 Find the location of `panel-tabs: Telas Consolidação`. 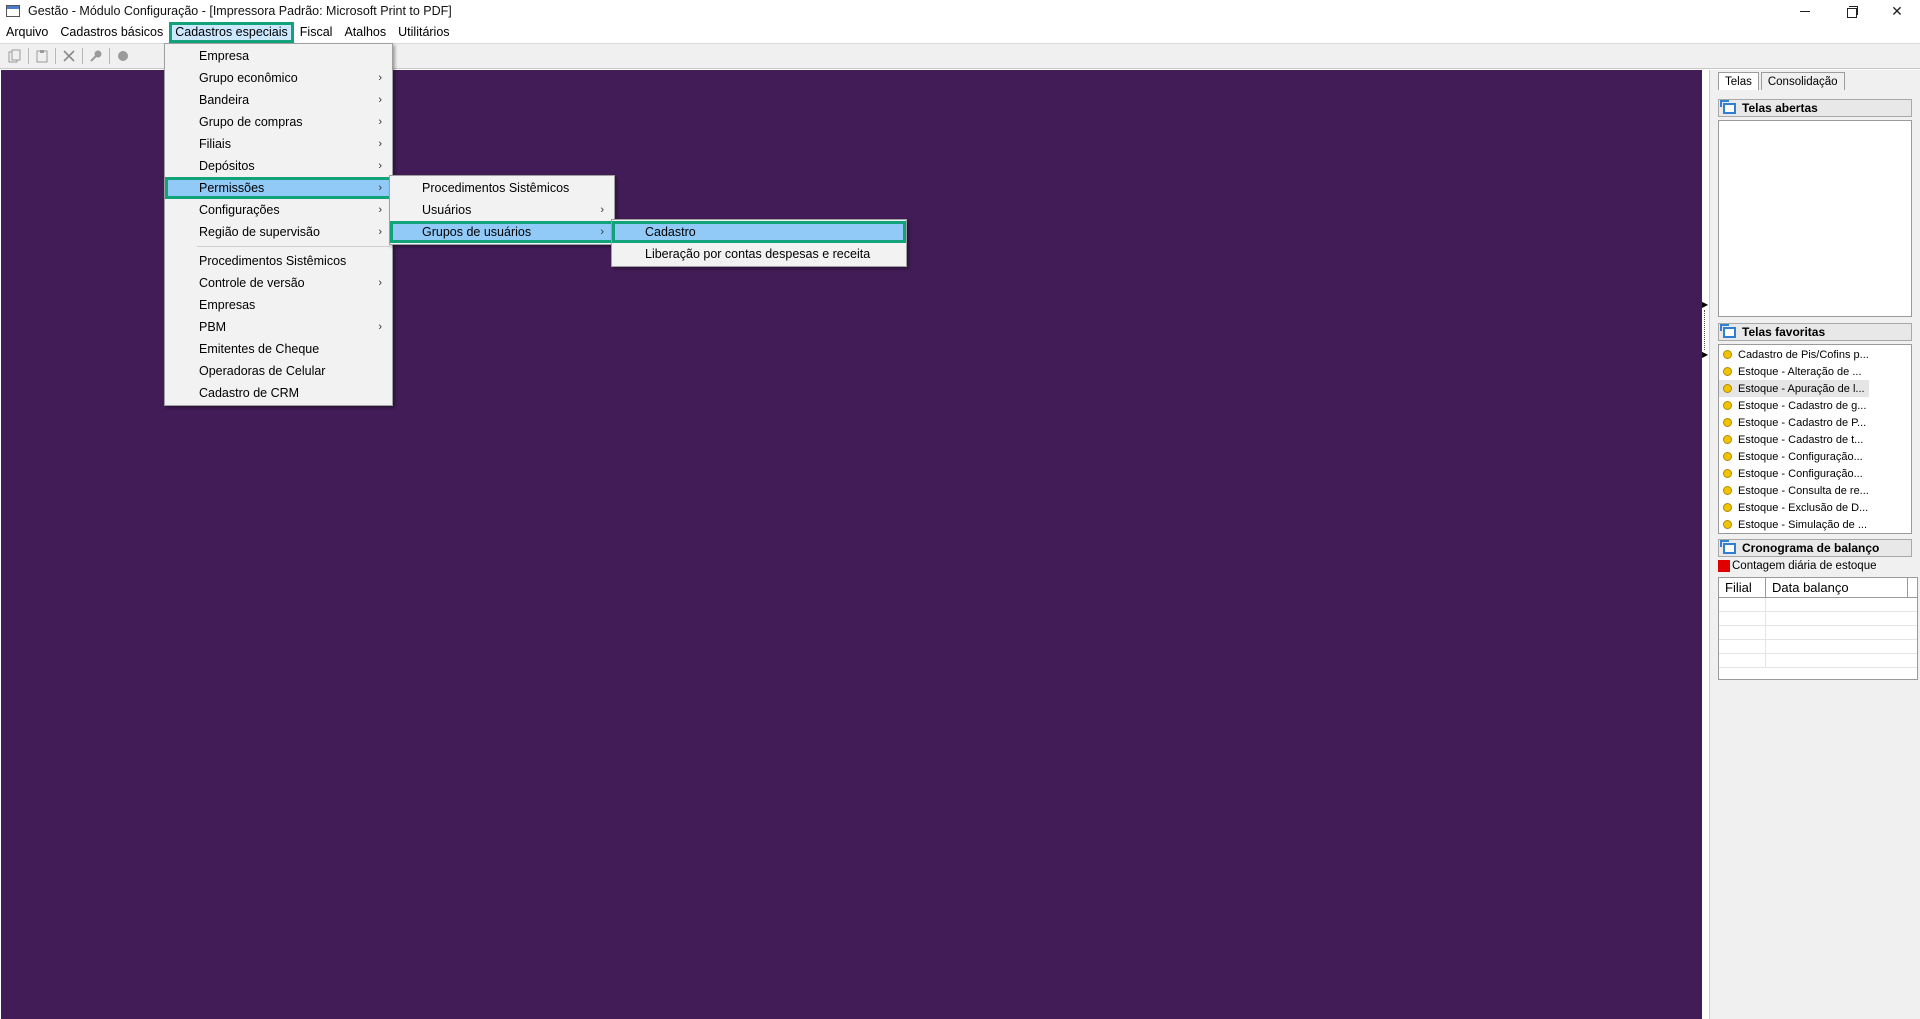

panel-tabs: Telas Consolidação is located at coordinates (1782, 81).